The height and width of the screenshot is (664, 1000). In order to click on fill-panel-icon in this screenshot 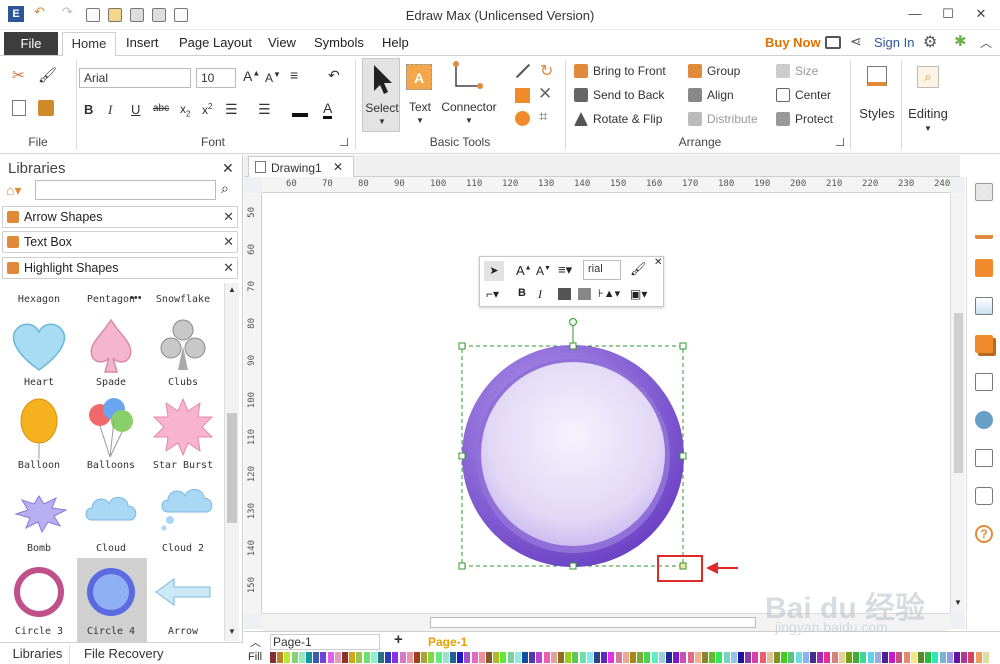, I will do `click(984, 192)`.